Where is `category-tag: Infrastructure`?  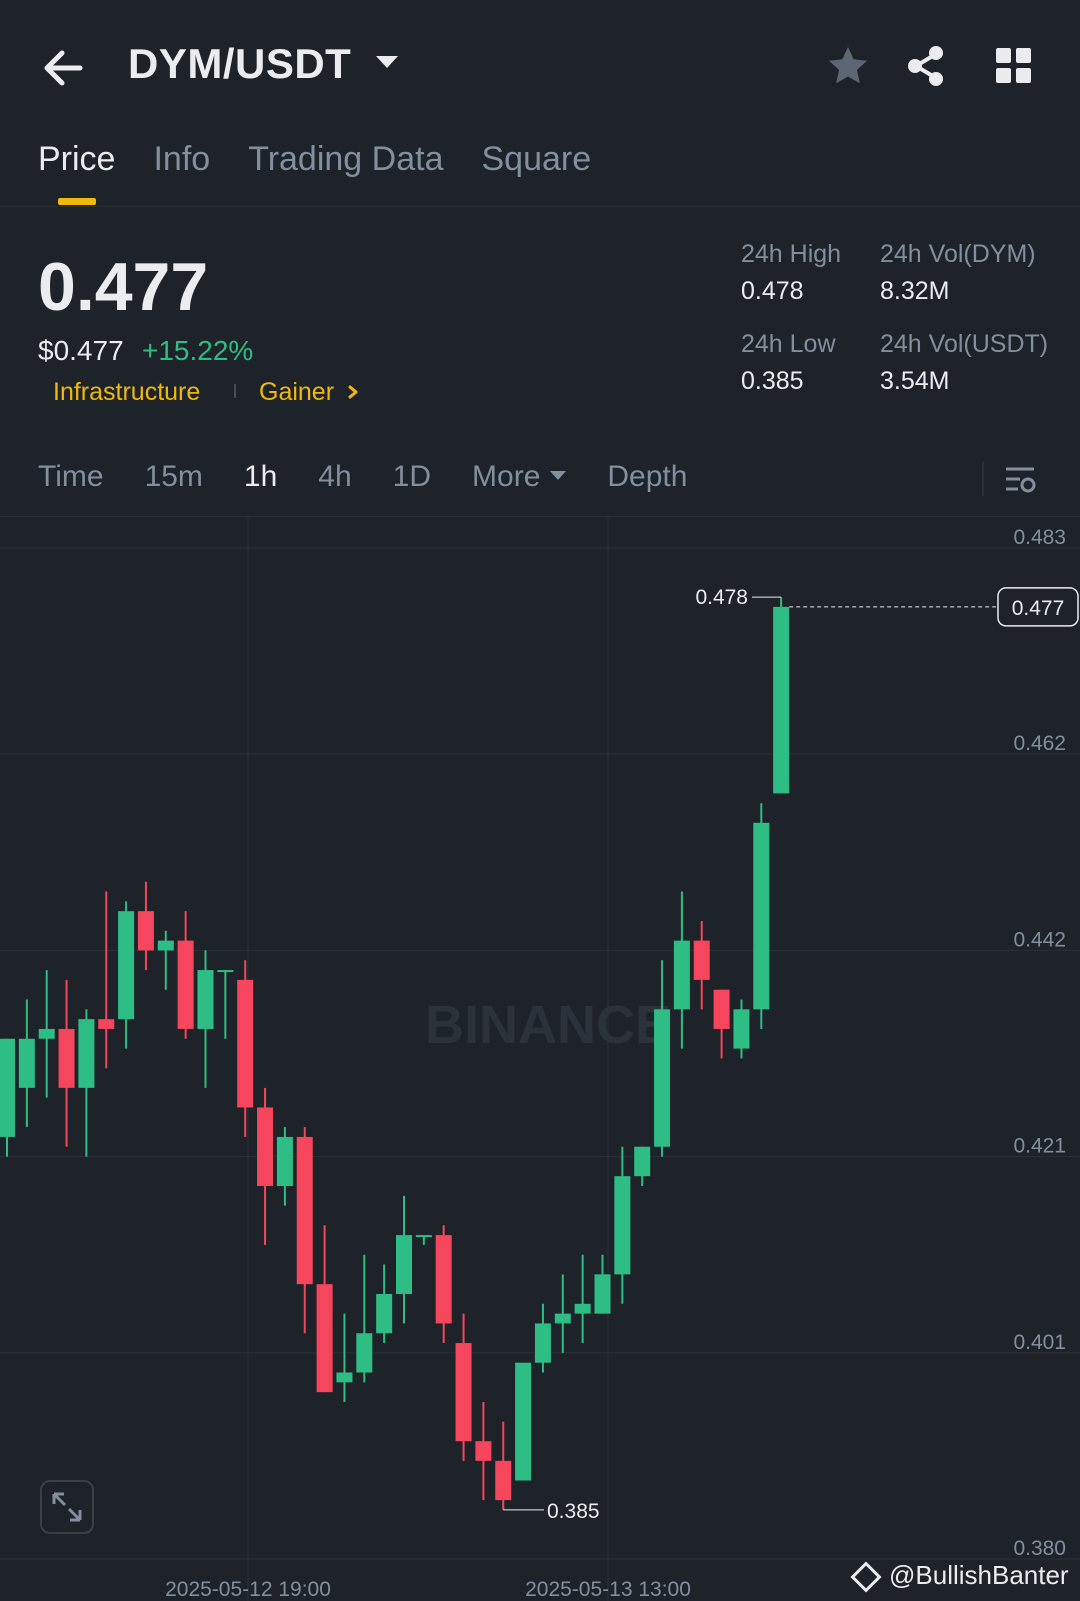 category-tag: Infrastructure is located at coordinates (126, 392).